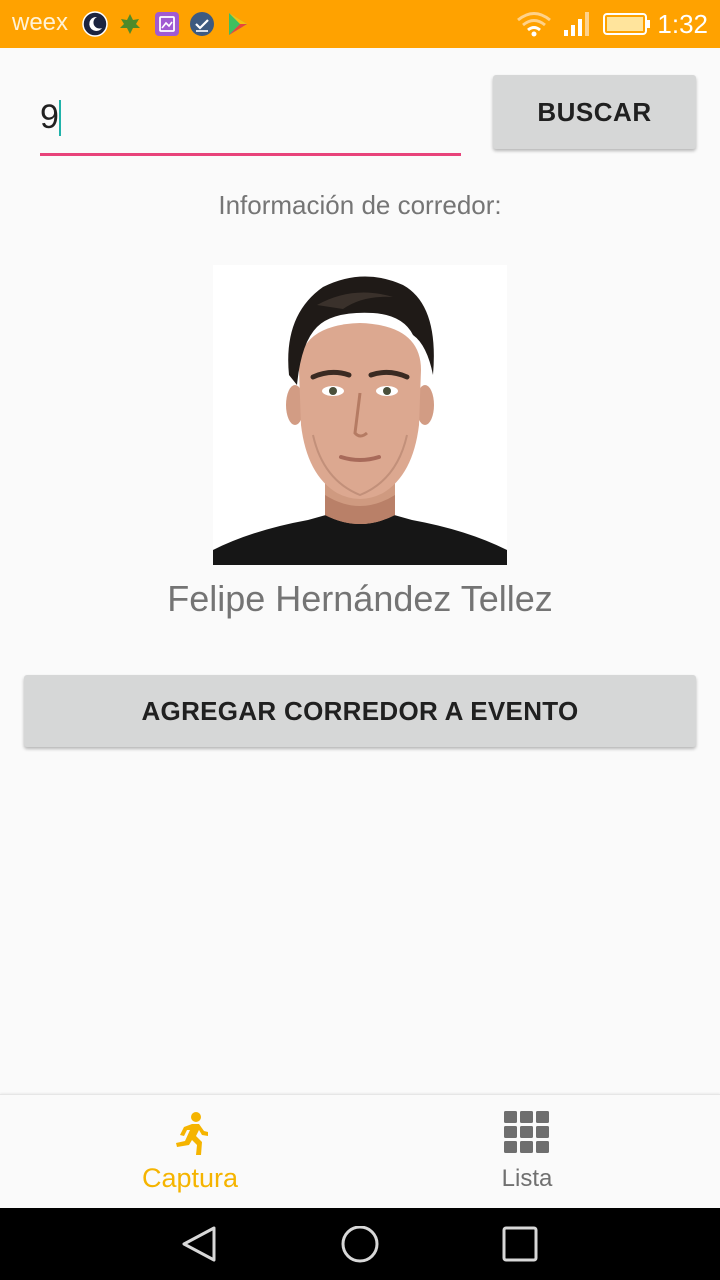  I want to click on tab-captura-label: Captura, so click(190, 1178).